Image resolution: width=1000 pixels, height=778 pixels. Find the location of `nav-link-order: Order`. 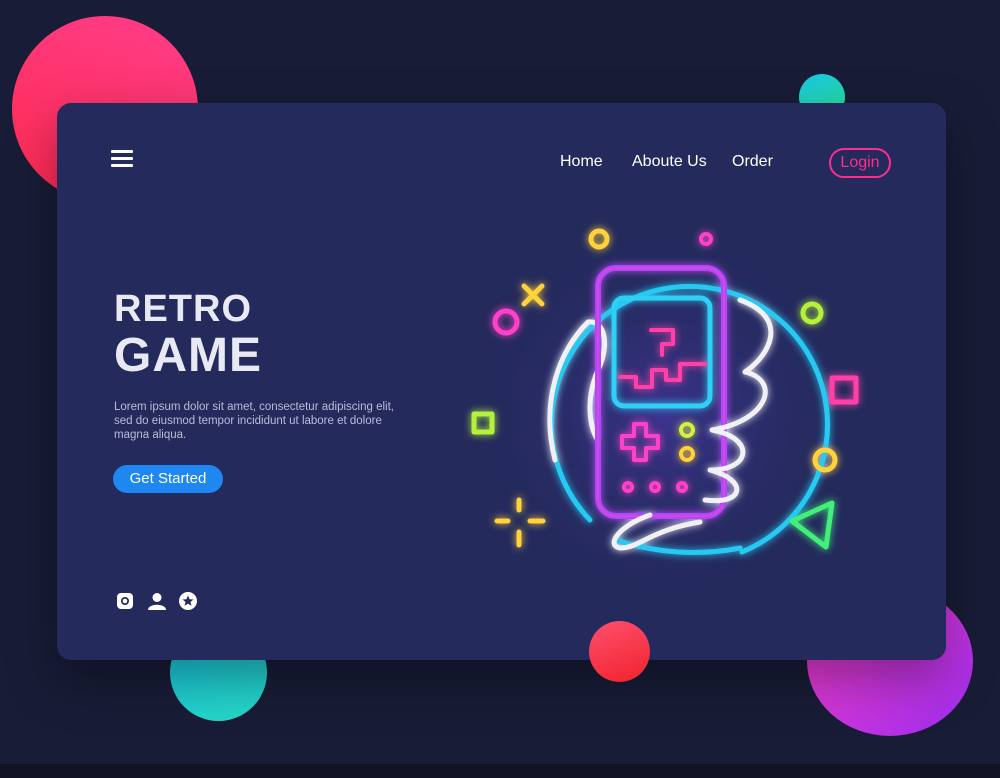

nav-link-order: Order is located at coordinates (752, 162).